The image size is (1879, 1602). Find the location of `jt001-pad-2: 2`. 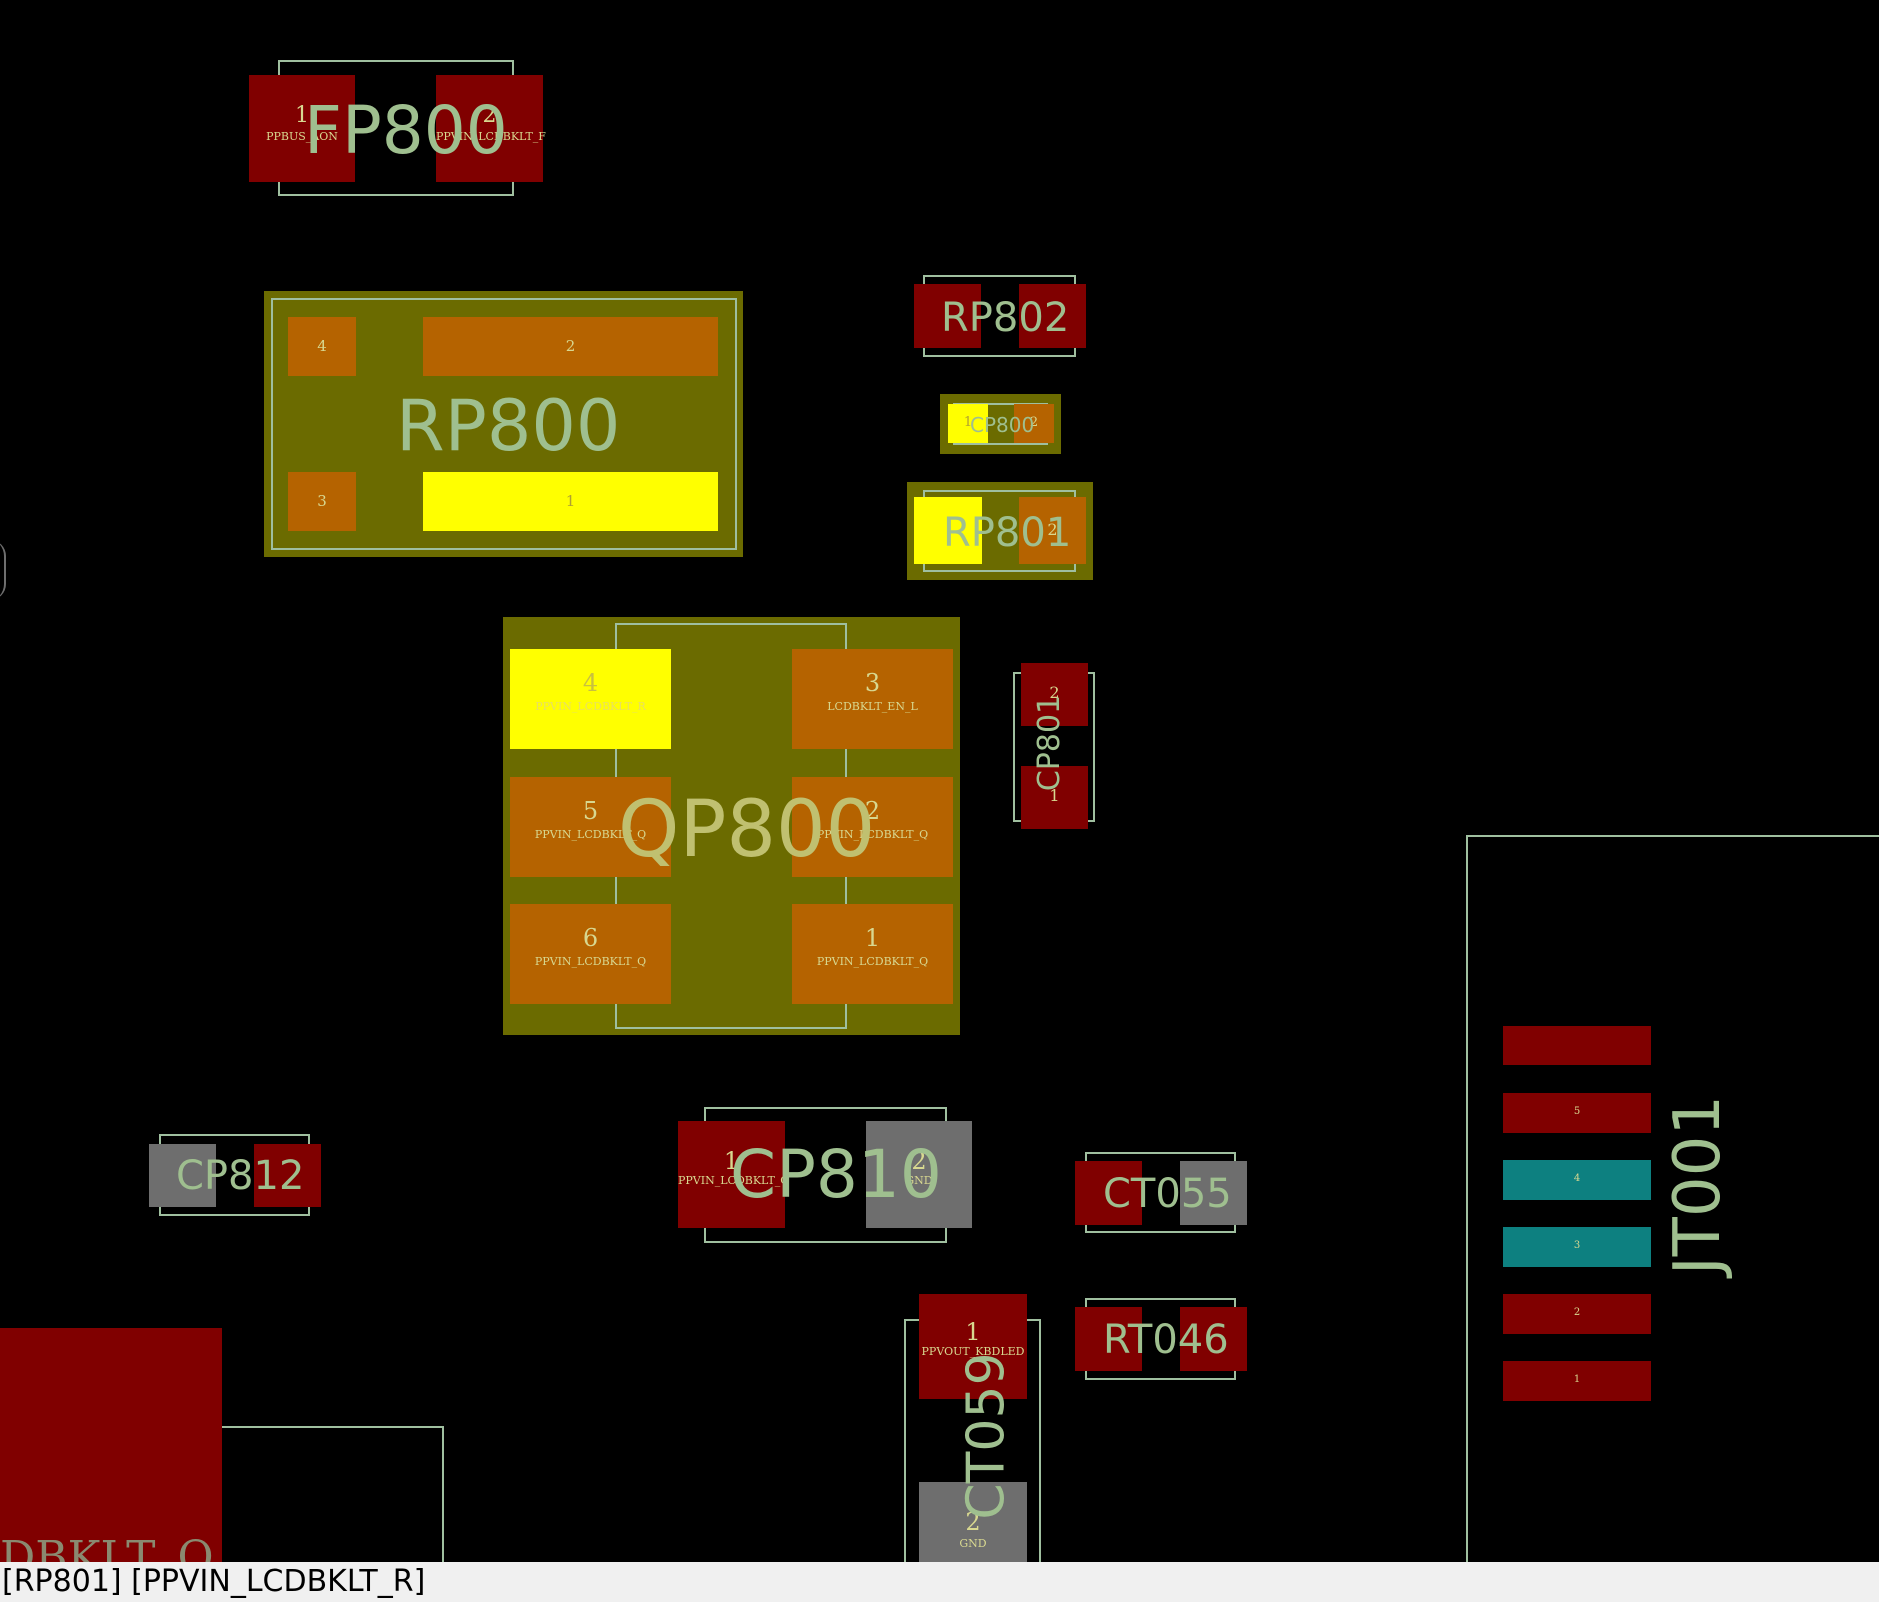

jt001-pad-2: 2 is located at coordinates (1577, 1314).